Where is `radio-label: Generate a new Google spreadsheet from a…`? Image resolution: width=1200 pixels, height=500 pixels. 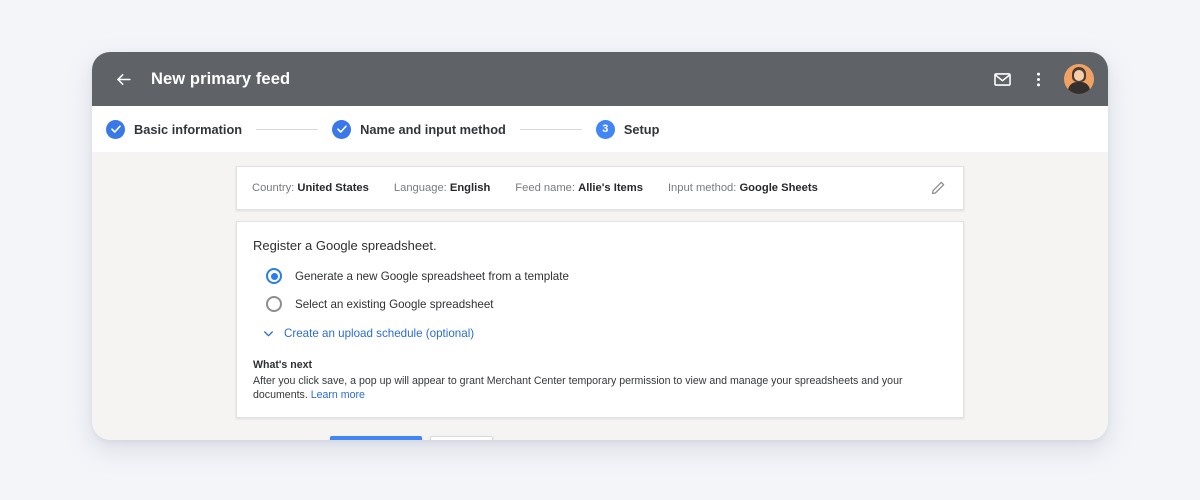 radio-label: Generate a new Google spreadsheet from a… is located at coordinates (432, 276).